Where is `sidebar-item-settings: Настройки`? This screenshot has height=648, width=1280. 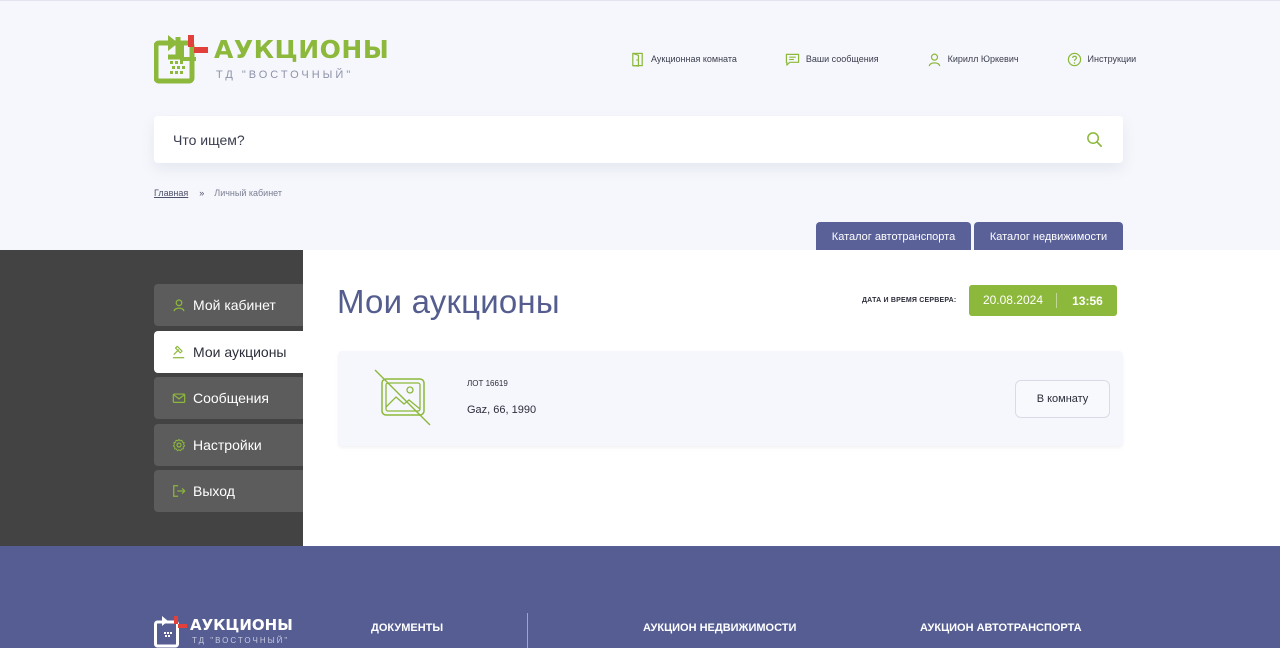 sidebar-item-settings: Настройки is located at coordinates (228, 444).